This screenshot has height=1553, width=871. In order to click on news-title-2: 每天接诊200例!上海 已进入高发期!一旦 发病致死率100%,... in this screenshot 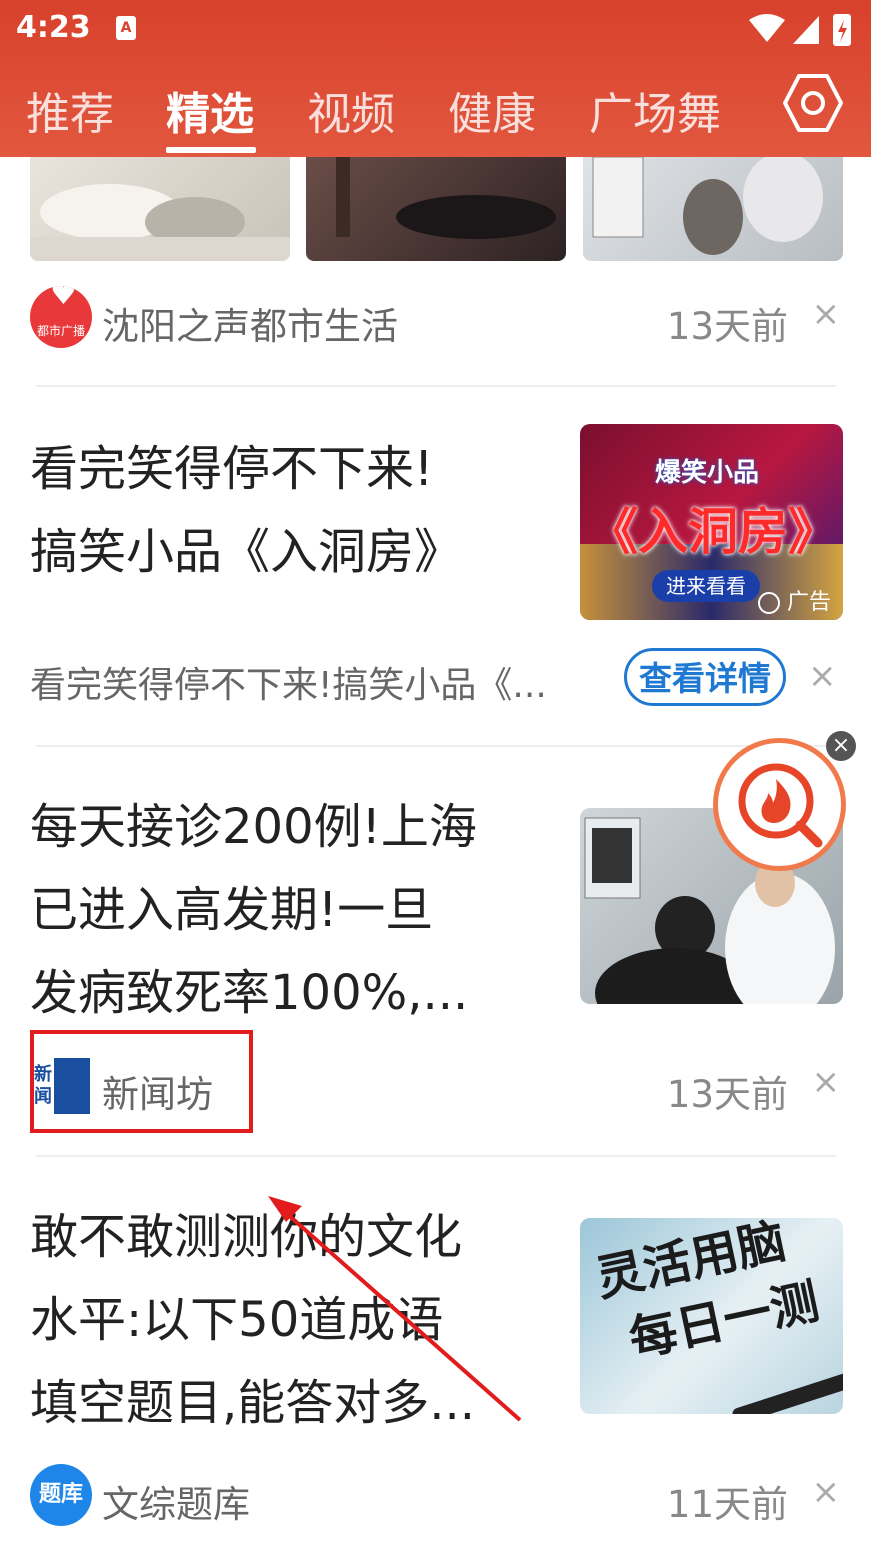, I will do `click(295, 910)`.